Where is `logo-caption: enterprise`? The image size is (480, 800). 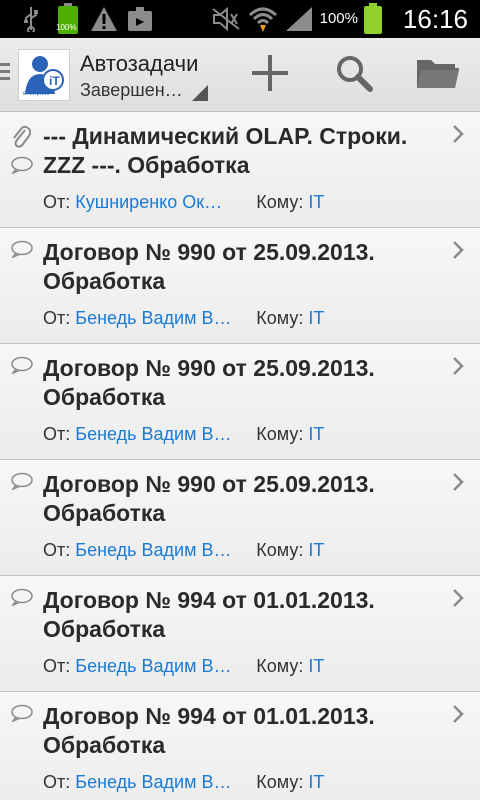 logo-caption: enterprise is located at coordinates (36, 94).